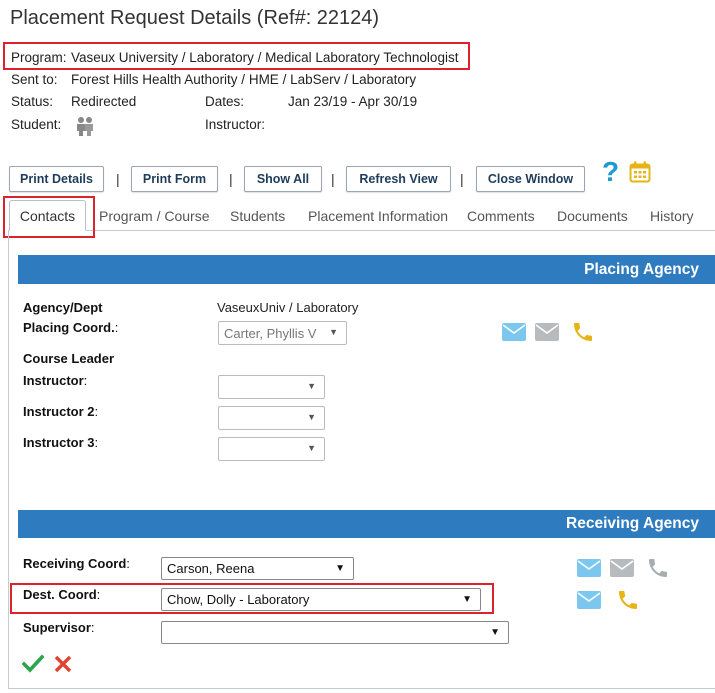  Describe the element at coordinates (85, 126) in the screenshot. I see `student-icon` at that location.